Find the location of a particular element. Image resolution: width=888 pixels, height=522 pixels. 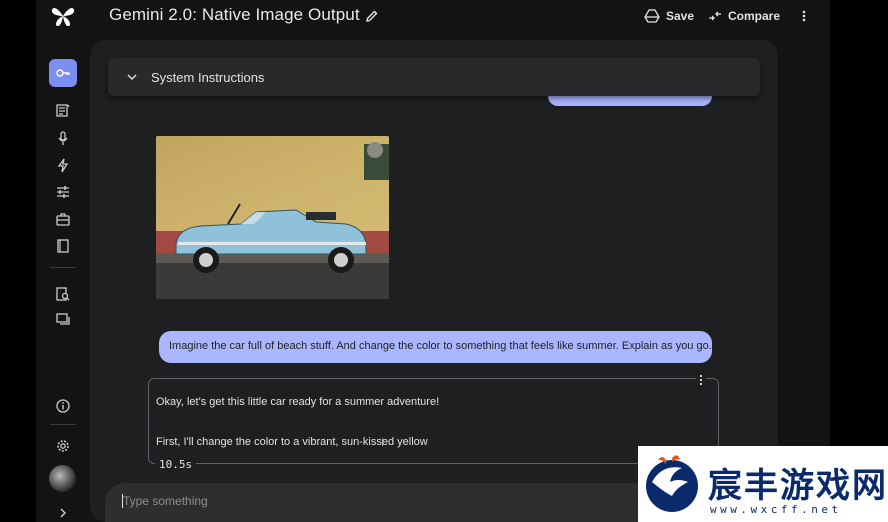

sidebar-item-tune is located at coordinates (63, 192).